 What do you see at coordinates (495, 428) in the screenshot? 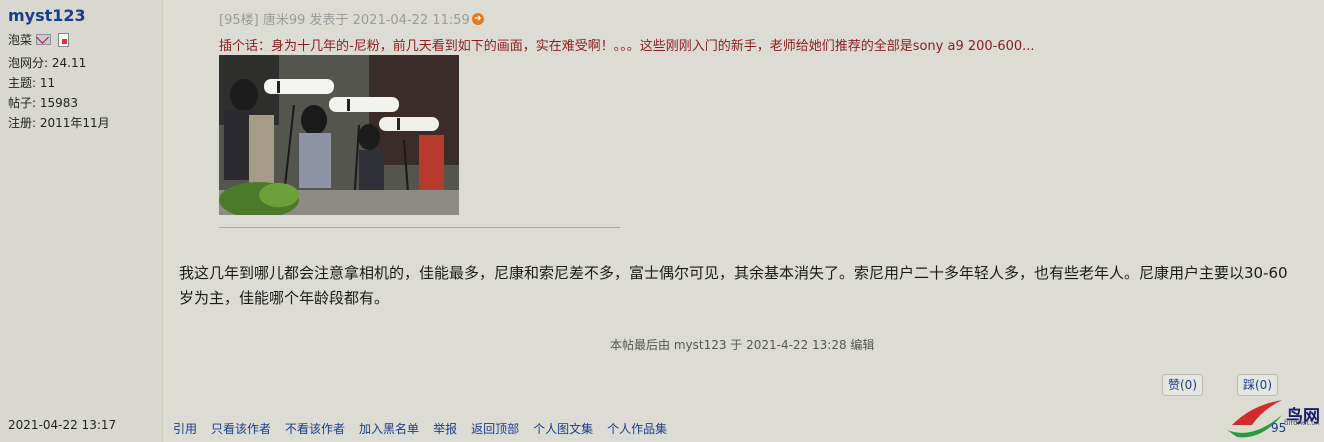
I see `back-to-top-link: 返回顶部` at bounding box center [495, 428].